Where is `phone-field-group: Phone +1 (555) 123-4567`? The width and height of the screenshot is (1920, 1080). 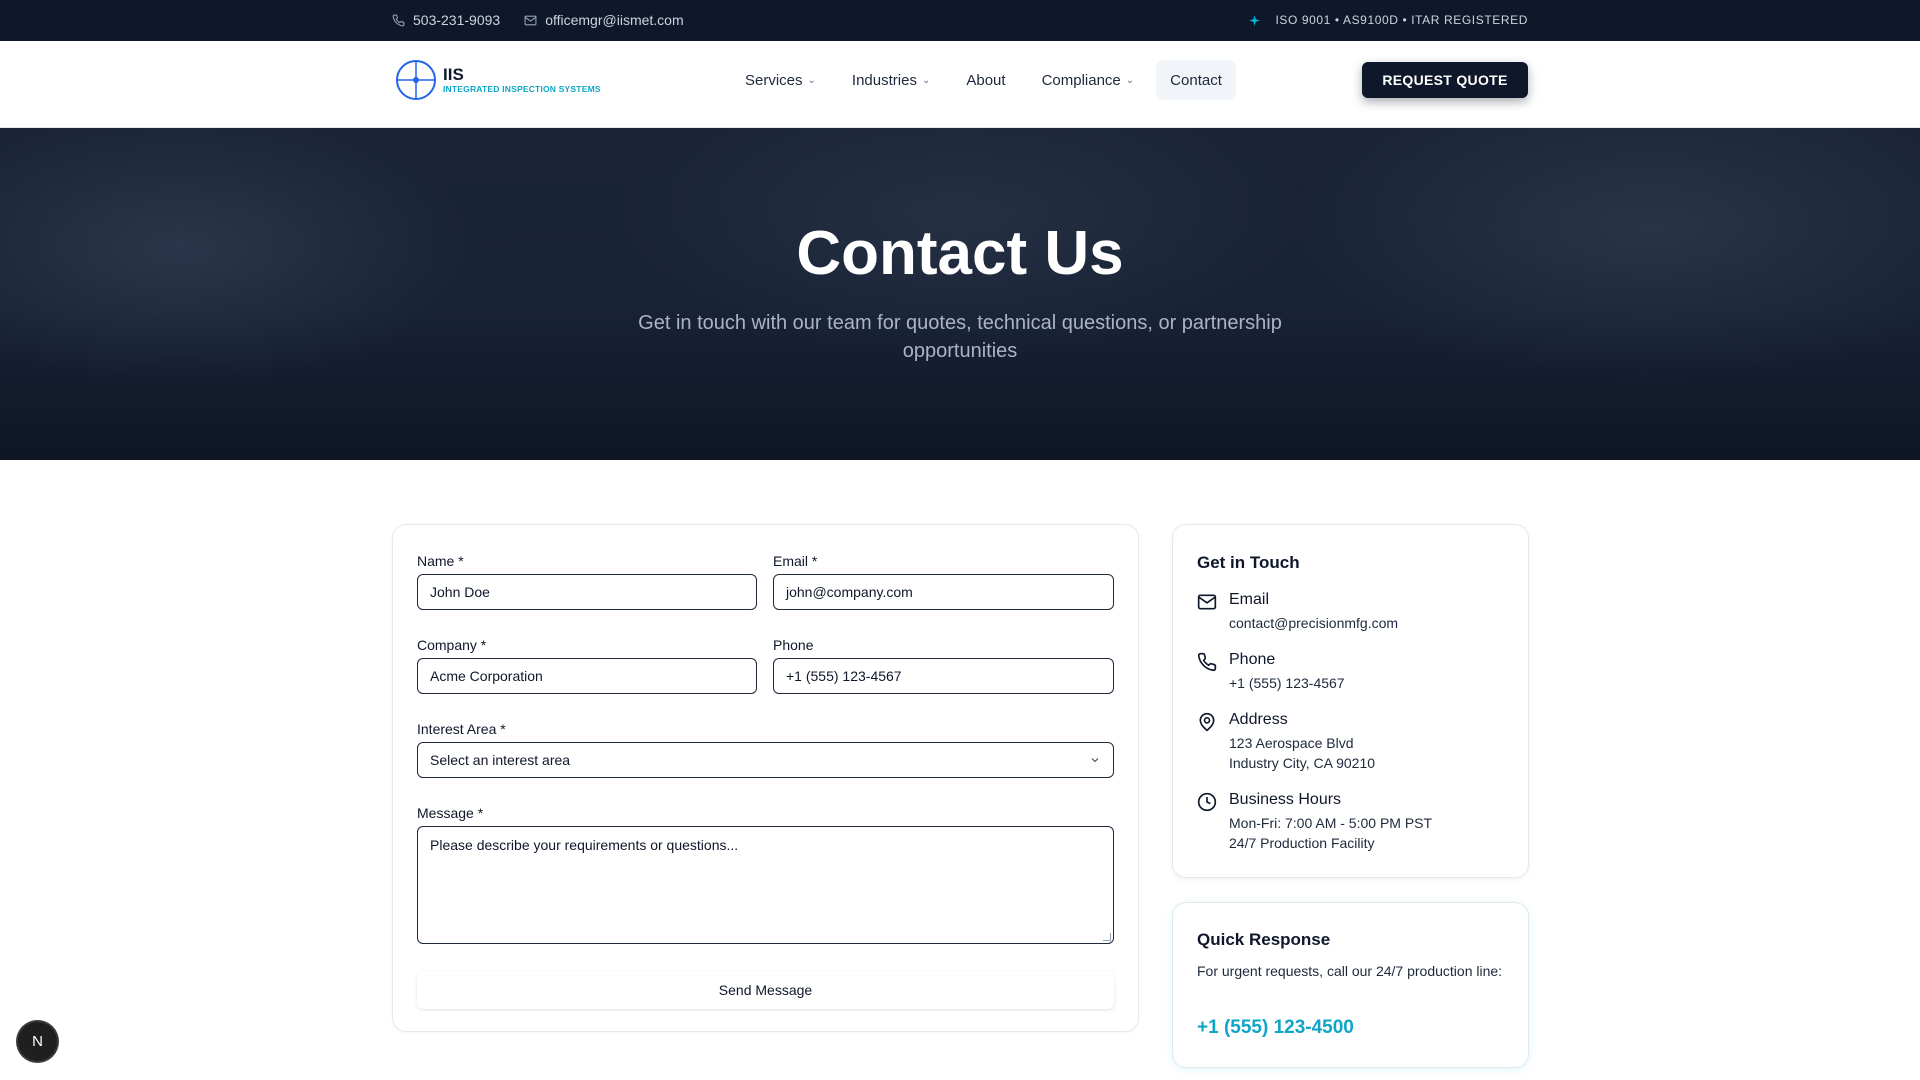
phone-field-group: Phone +1 (555) 123-4567 is located at coordinates (943, 665).